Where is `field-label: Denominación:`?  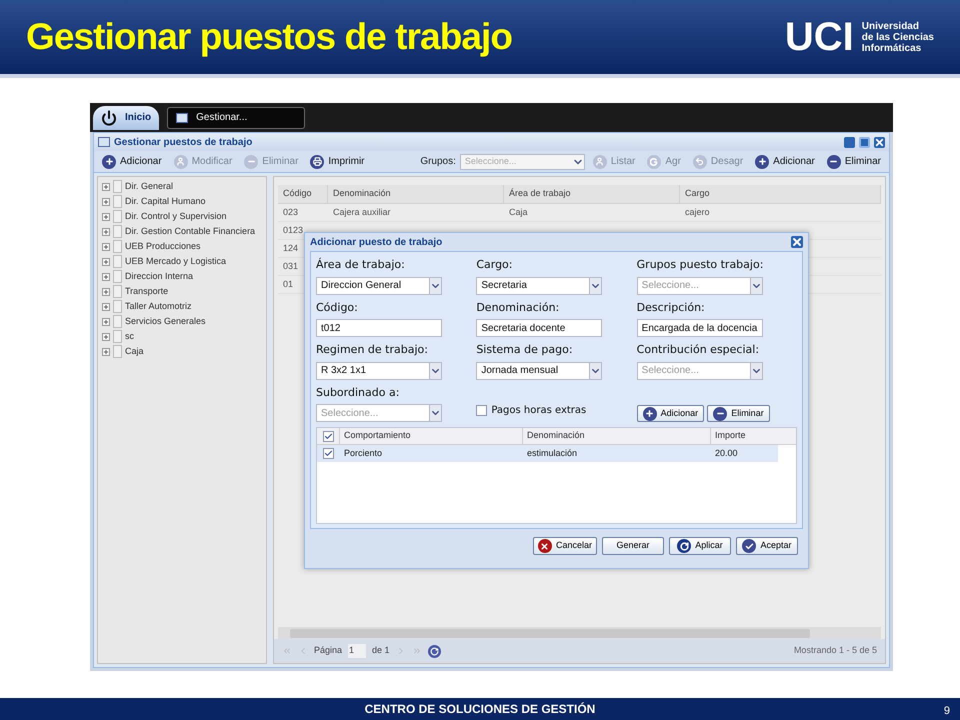
field-label: Denominación: is located at coordinates (518, 308).